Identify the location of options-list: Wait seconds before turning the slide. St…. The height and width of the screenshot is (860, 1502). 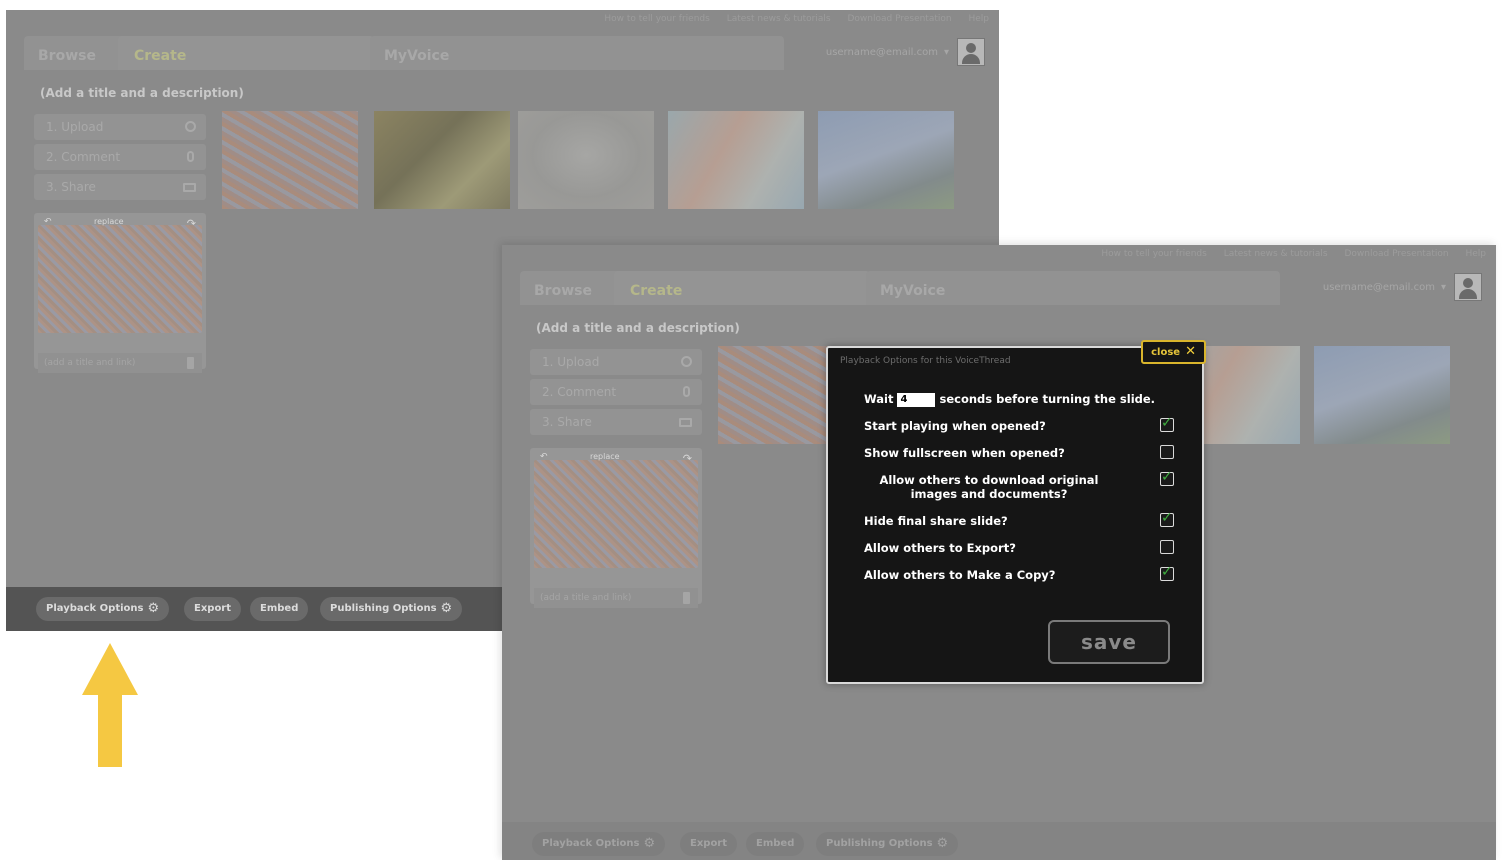
(1019, 493).